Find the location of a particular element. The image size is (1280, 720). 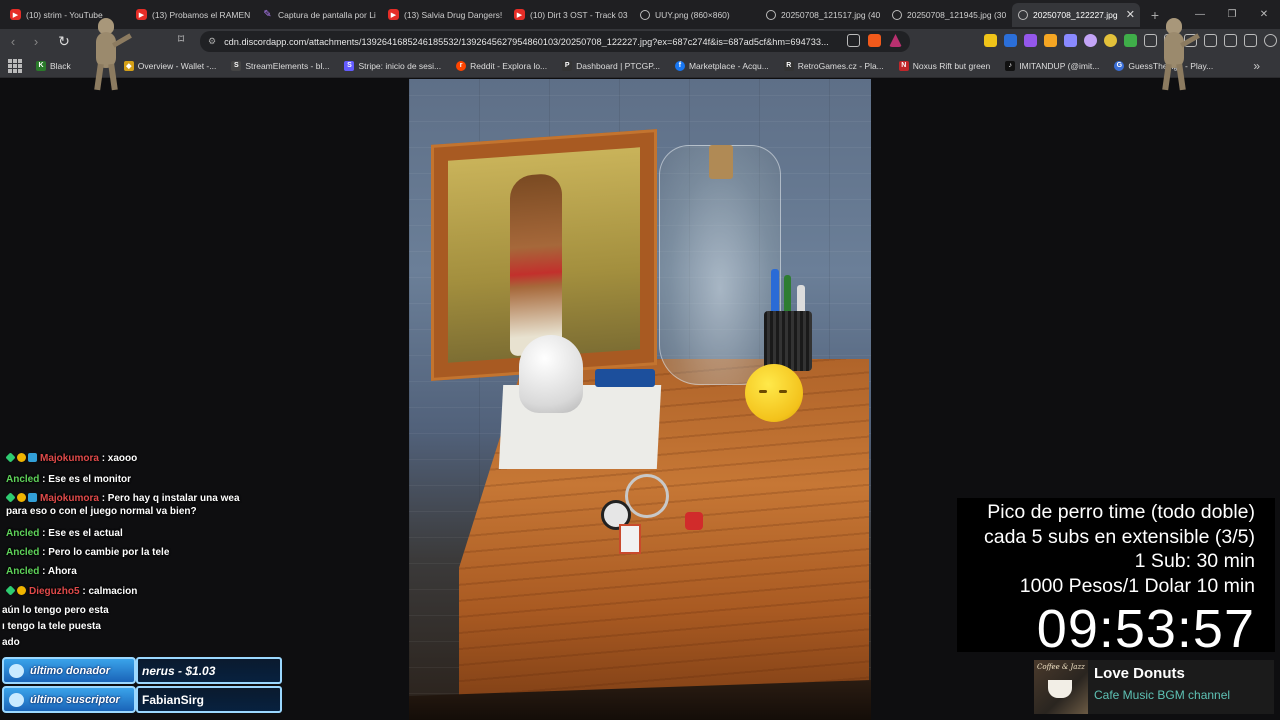

pen-icon: ✎ is located at coordinates (267, 14).